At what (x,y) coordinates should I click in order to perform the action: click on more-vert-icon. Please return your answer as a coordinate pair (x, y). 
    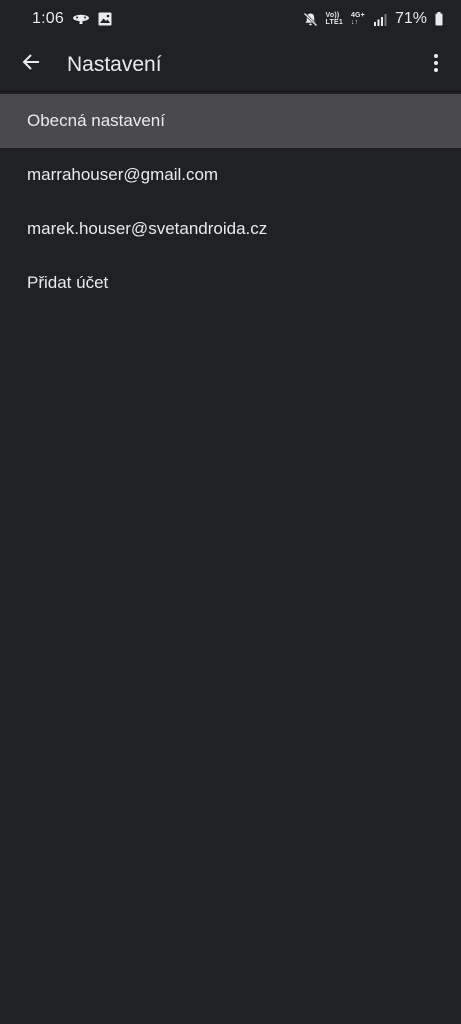
    Looking at the image, I should click on (436, 65).